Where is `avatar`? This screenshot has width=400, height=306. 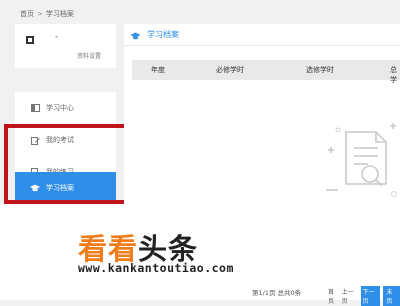 avatar is located at coordinates (30, 40).